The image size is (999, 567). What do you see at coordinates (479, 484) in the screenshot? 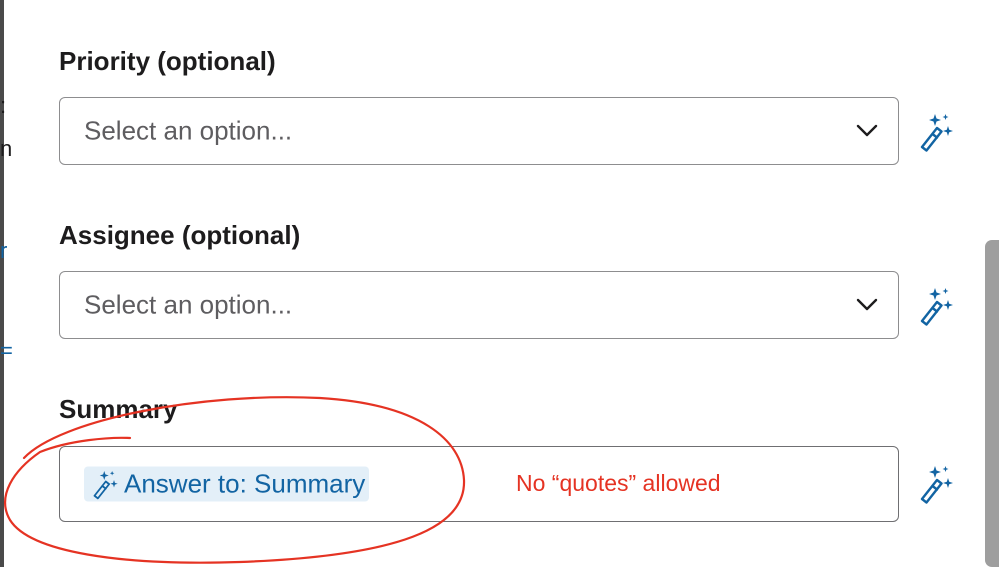
I see `summary-input: Answer to: Summary` at bounding box center [479, 484].